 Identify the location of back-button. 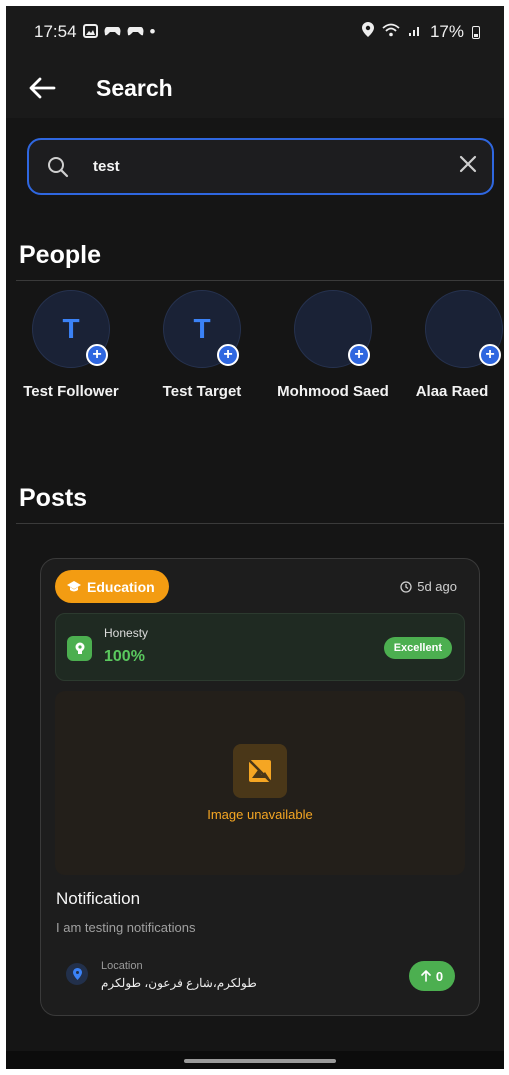
(41, 88).